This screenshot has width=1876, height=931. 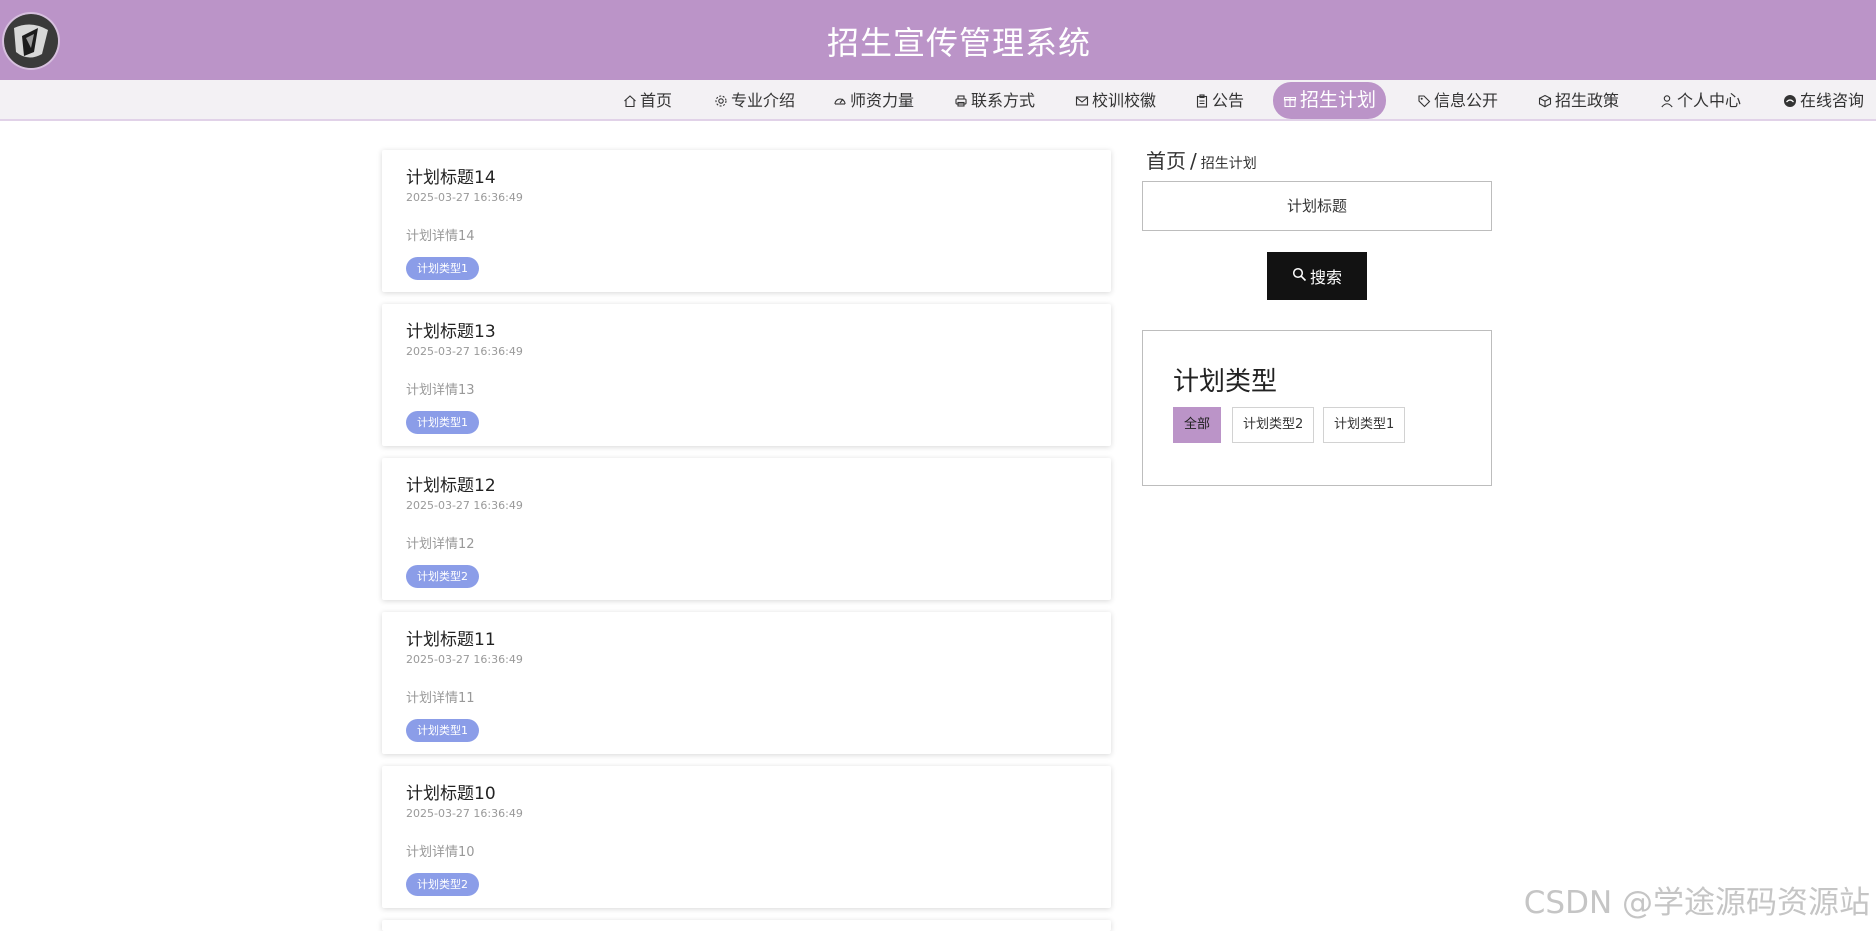 What do you see at coordinates (1317, 408) in the screenshot?
I see `type-filter-panel: 计划类型 全部 计划类型2 计划类型1` at bounding box center [1317, 408].